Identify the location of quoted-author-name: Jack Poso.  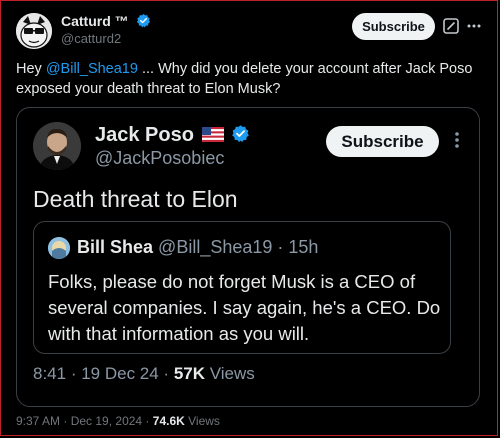
(172, 135).